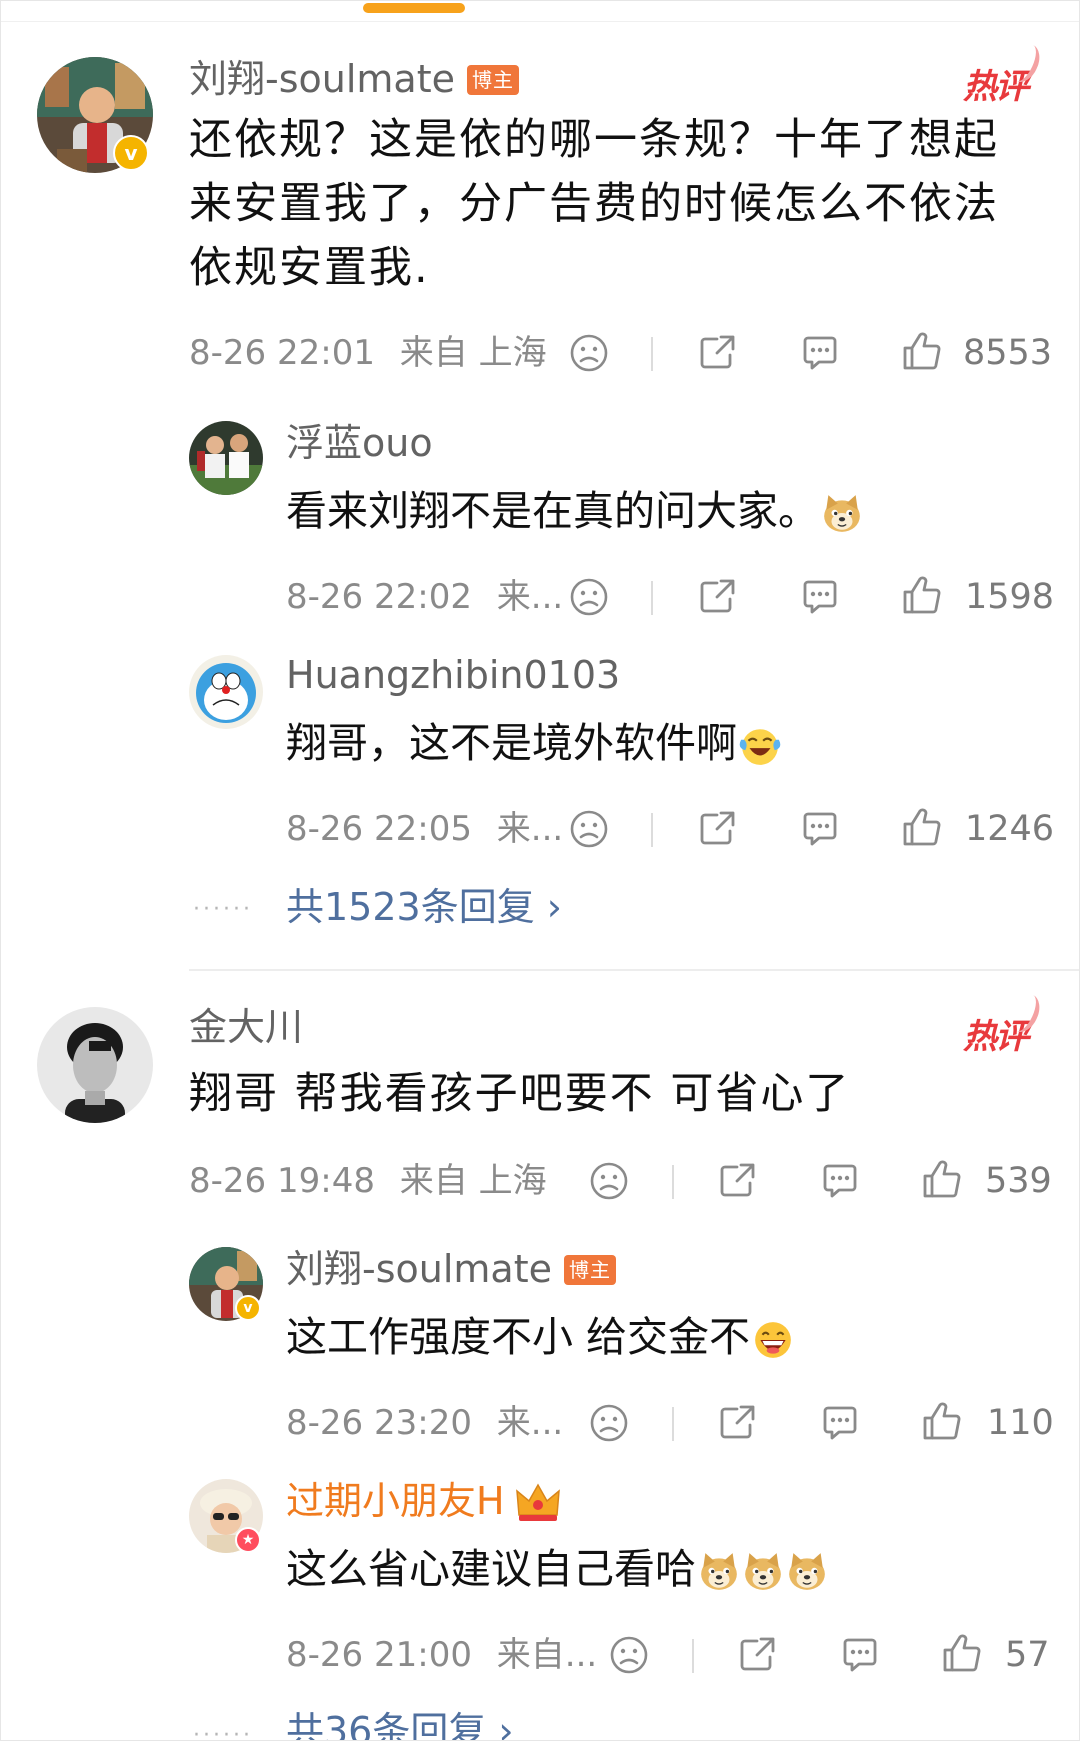 The height and width of the screenshot is (1741, 1080). I want to click on thread-divider, so click(634, 970).